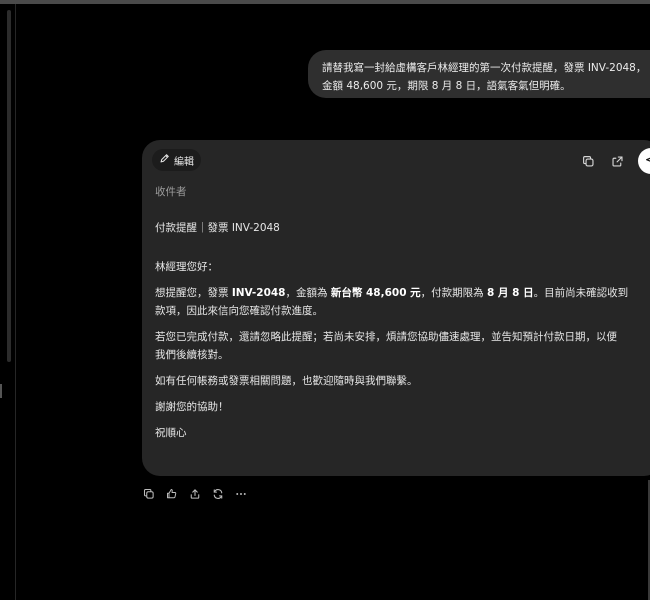  What do you see at coordinates (241, 494) in the screenshot?
I see `more-icon` at bounding box center [241, 494].